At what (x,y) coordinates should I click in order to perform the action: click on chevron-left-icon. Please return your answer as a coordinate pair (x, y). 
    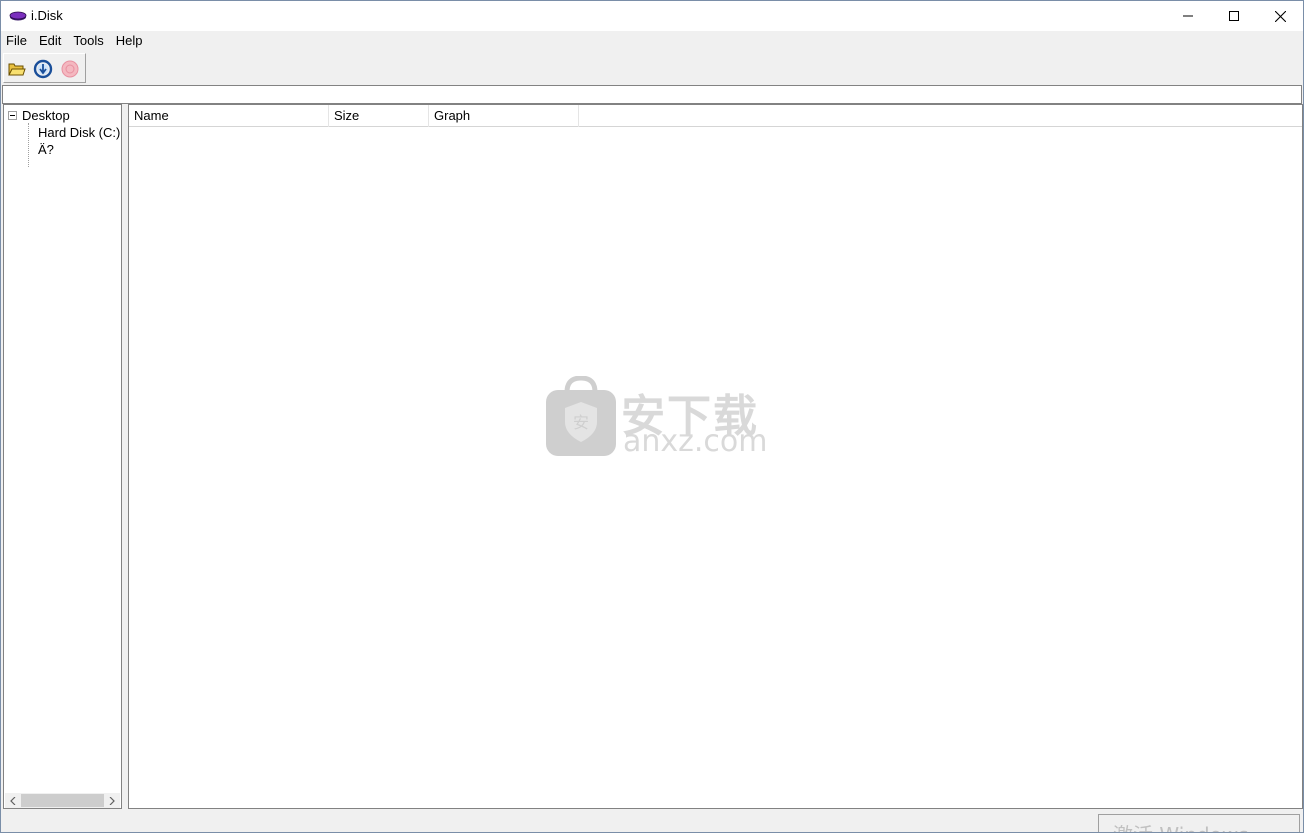
    Looking at the image, I should click on (13, 800).